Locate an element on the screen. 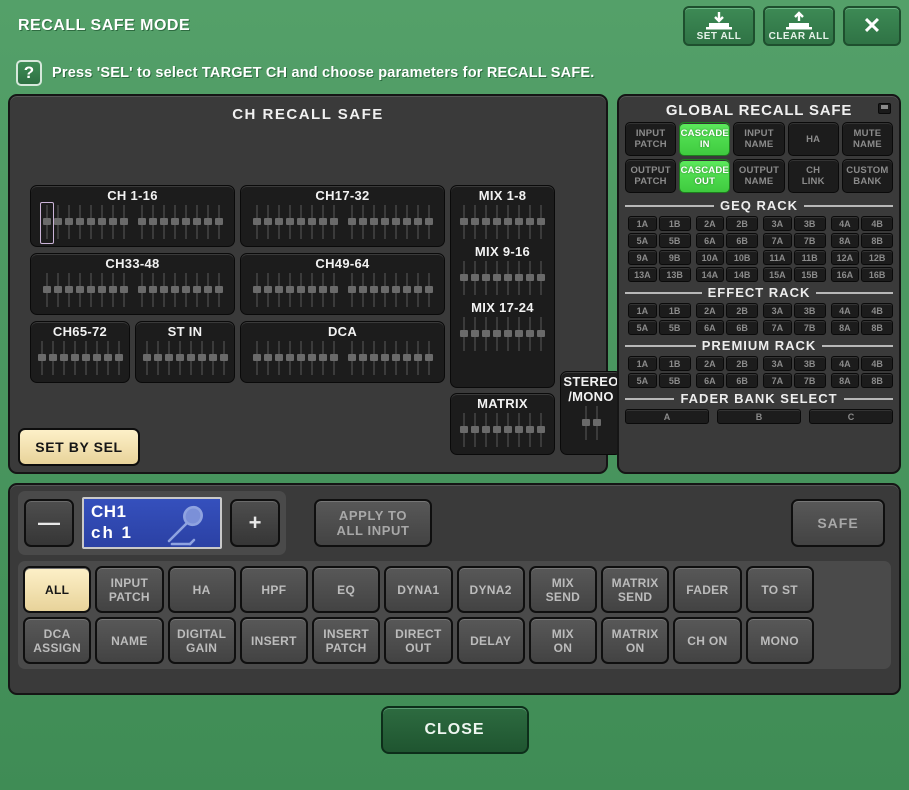 The image size is (909, 790). param-to-st: TO ST is located at coordinates (779, 589).